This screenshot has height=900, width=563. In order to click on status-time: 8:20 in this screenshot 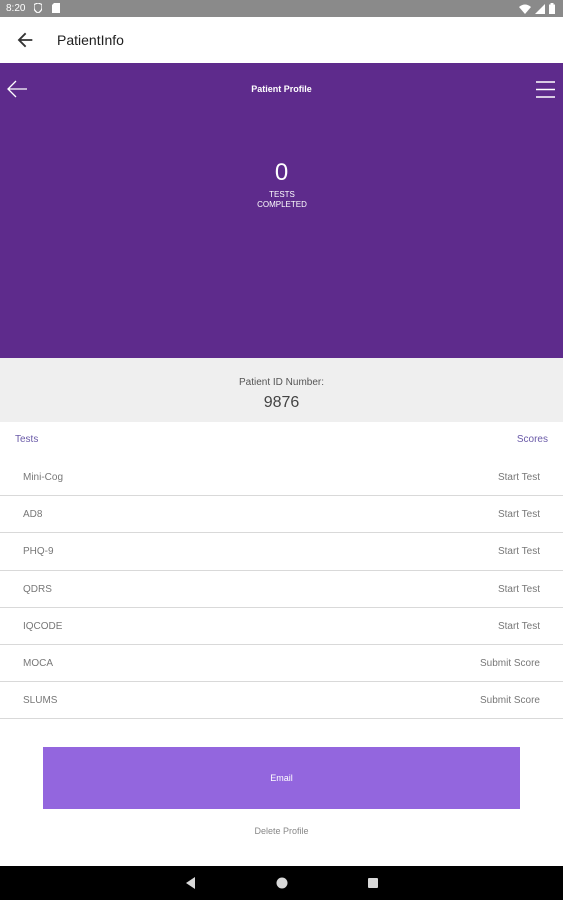, I will do `click(16, 8)`.